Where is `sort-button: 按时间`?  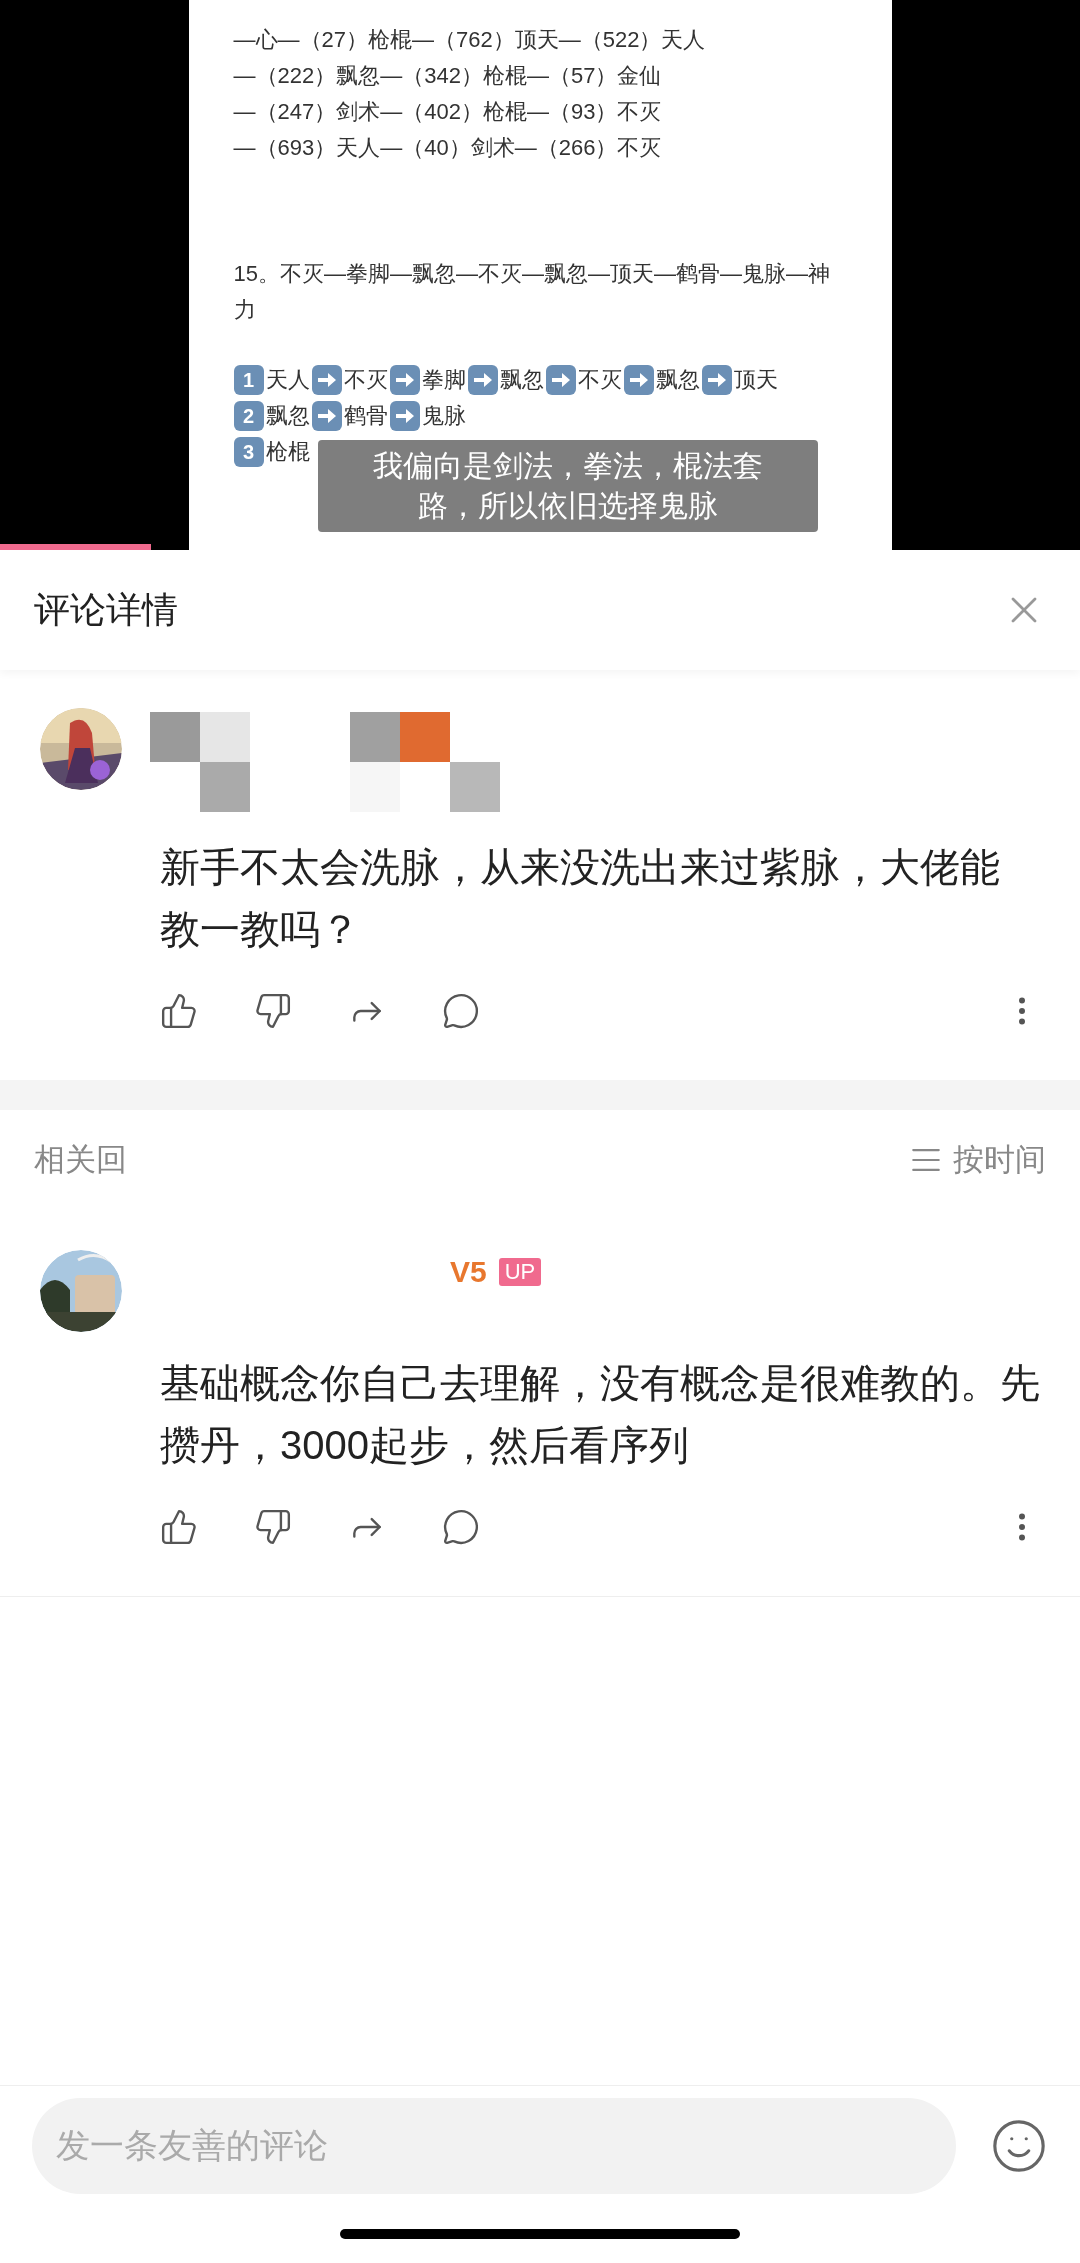 sort-button: 按时间 is located at coordinates (977, 1160).